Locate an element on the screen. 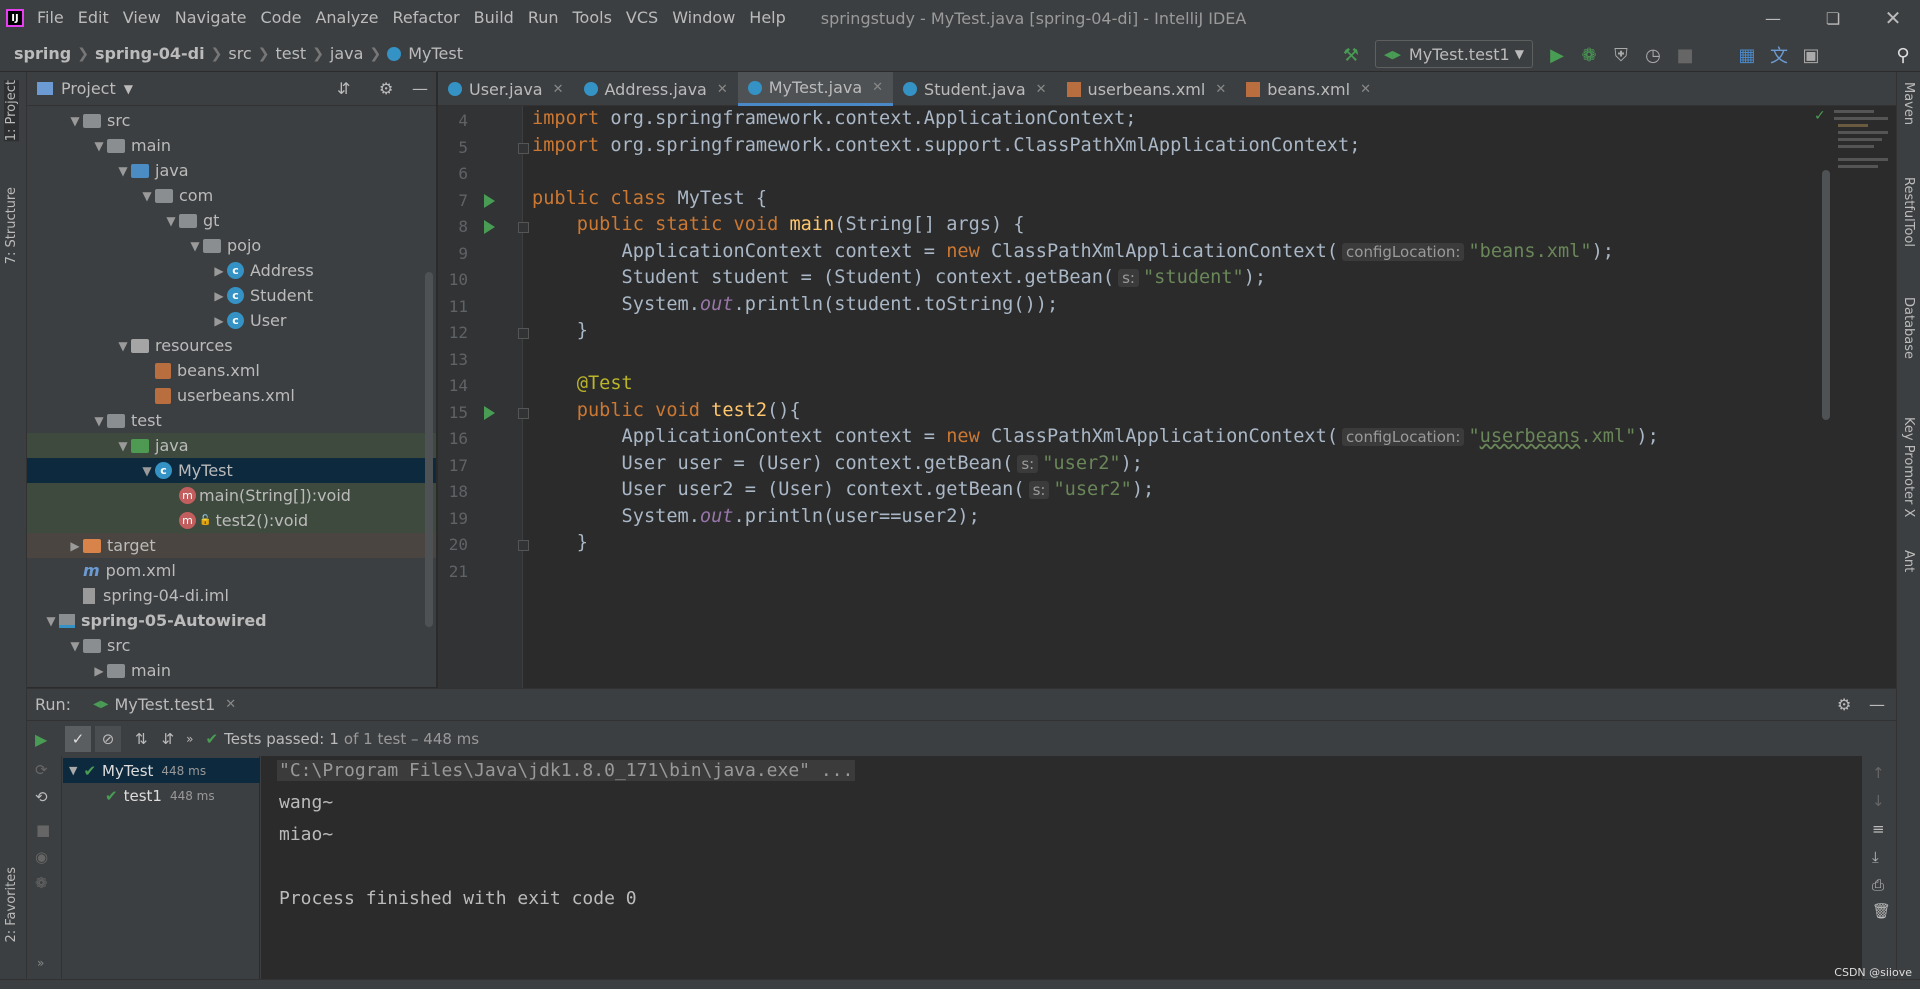  code-line: System.out.println(user==user2); is located at coordinates (756, 516).